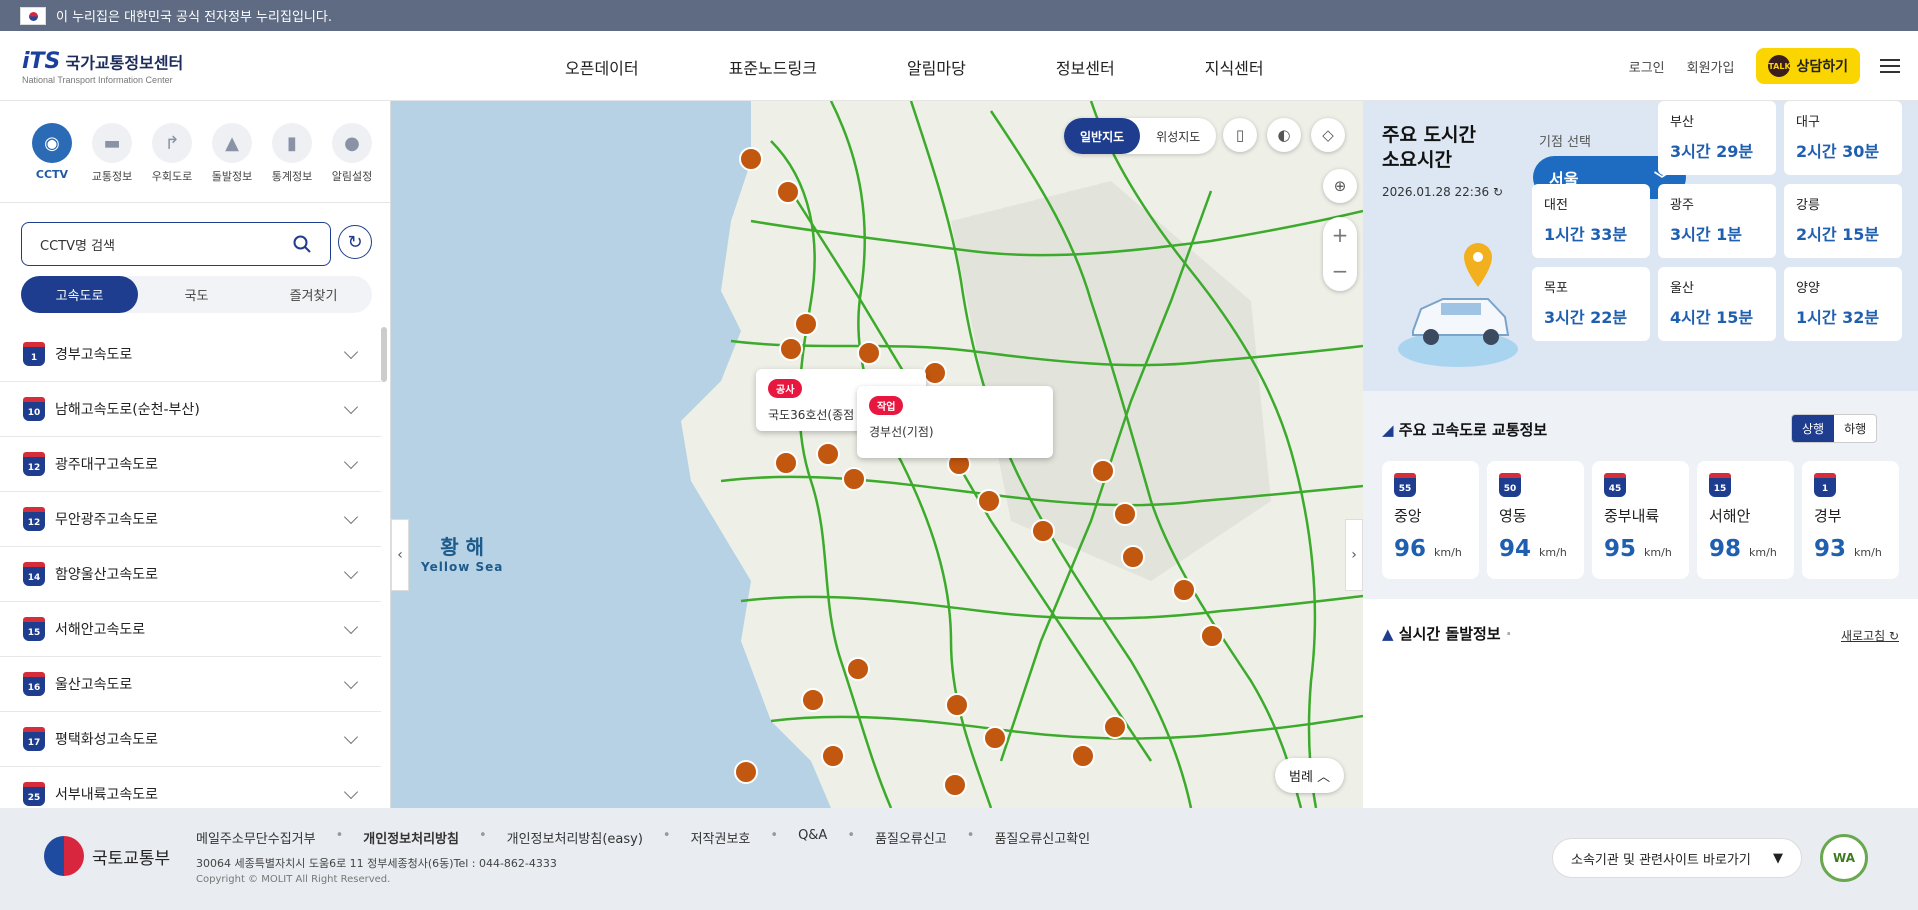  I want to click on list-item: 10 남해고속도로(순천-부산), so click(190, 409).